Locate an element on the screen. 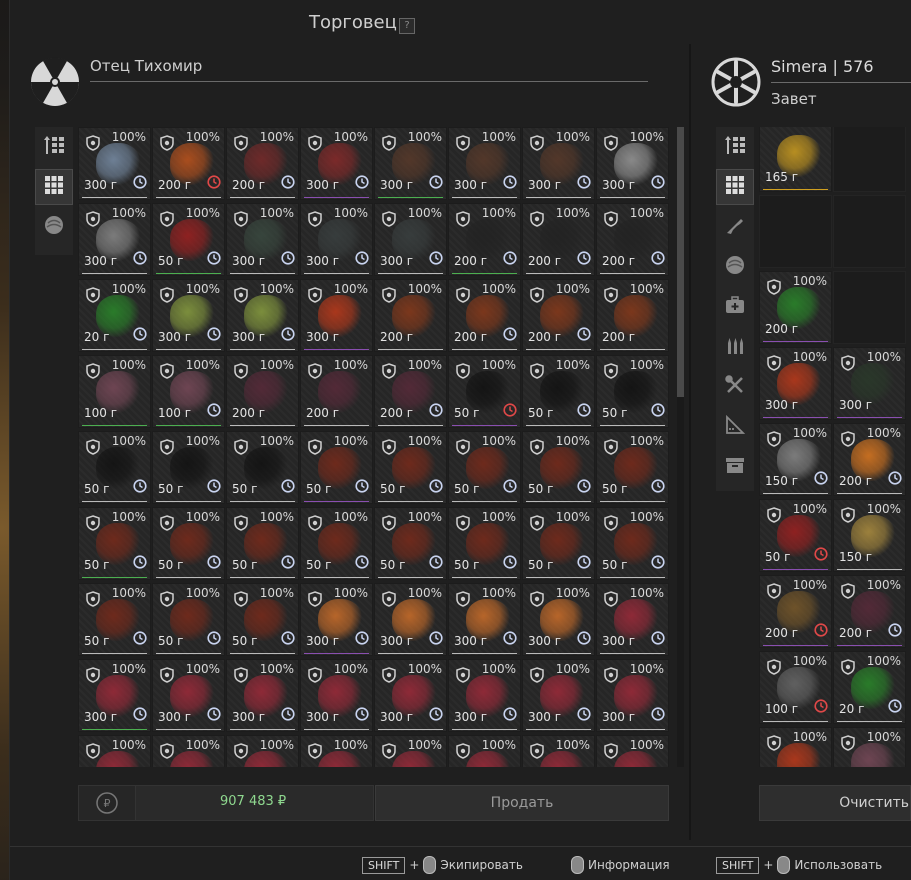 This screenshot has height=880, width=911. player-filter-sort-button is located at coordinates (735, 147).